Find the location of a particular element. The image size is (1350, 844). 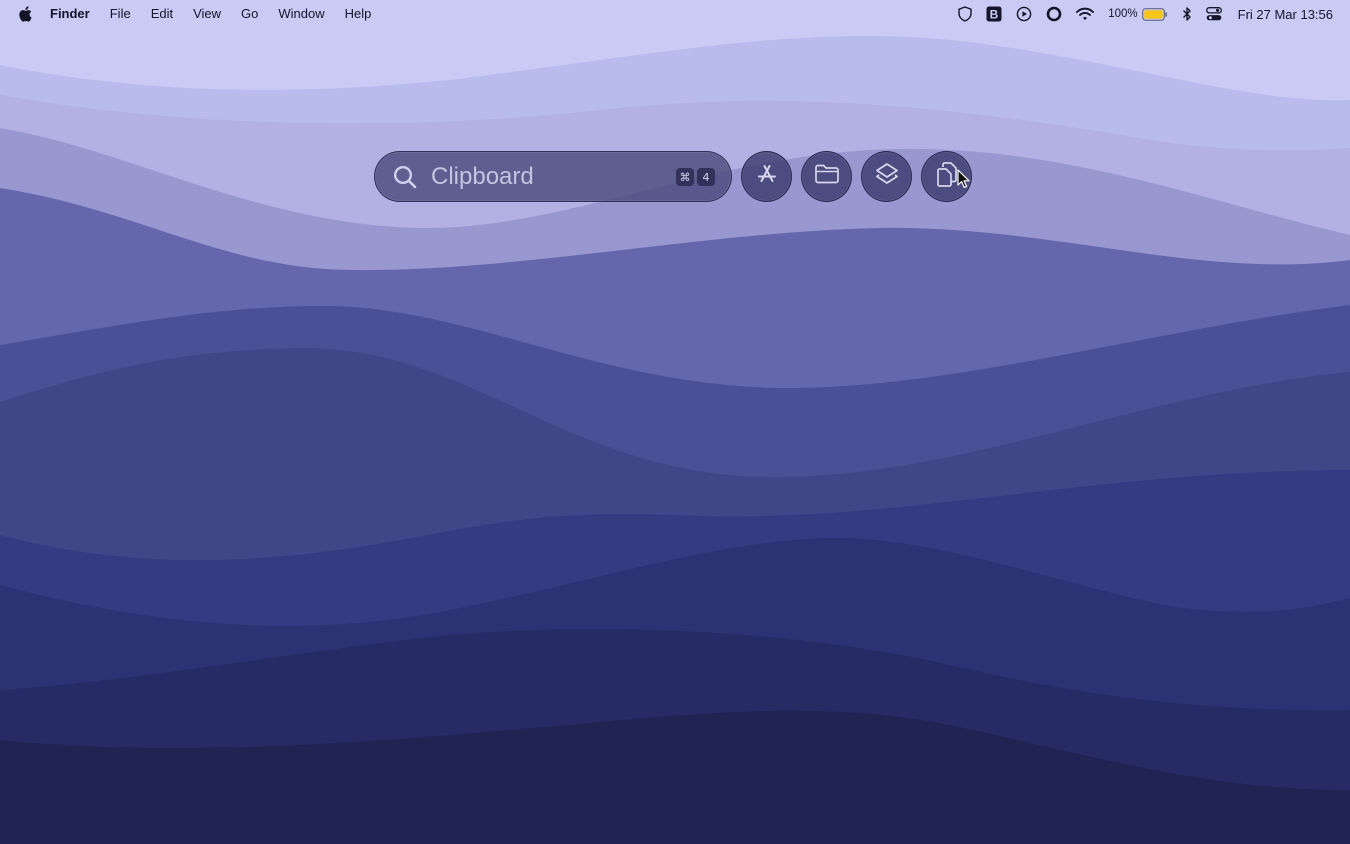

launcher-bar: ⌘ 4 is located at coordinates (673, 176).